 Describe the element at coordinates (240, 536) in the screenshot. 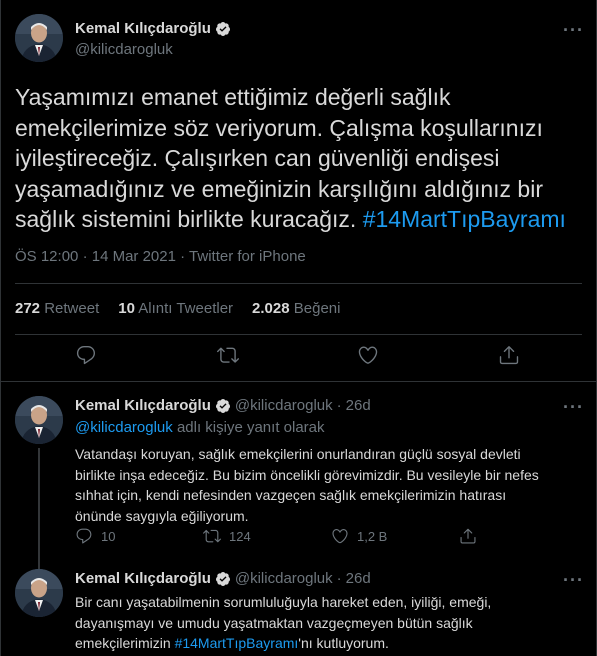

I see `retweet-count: 124` at that location.